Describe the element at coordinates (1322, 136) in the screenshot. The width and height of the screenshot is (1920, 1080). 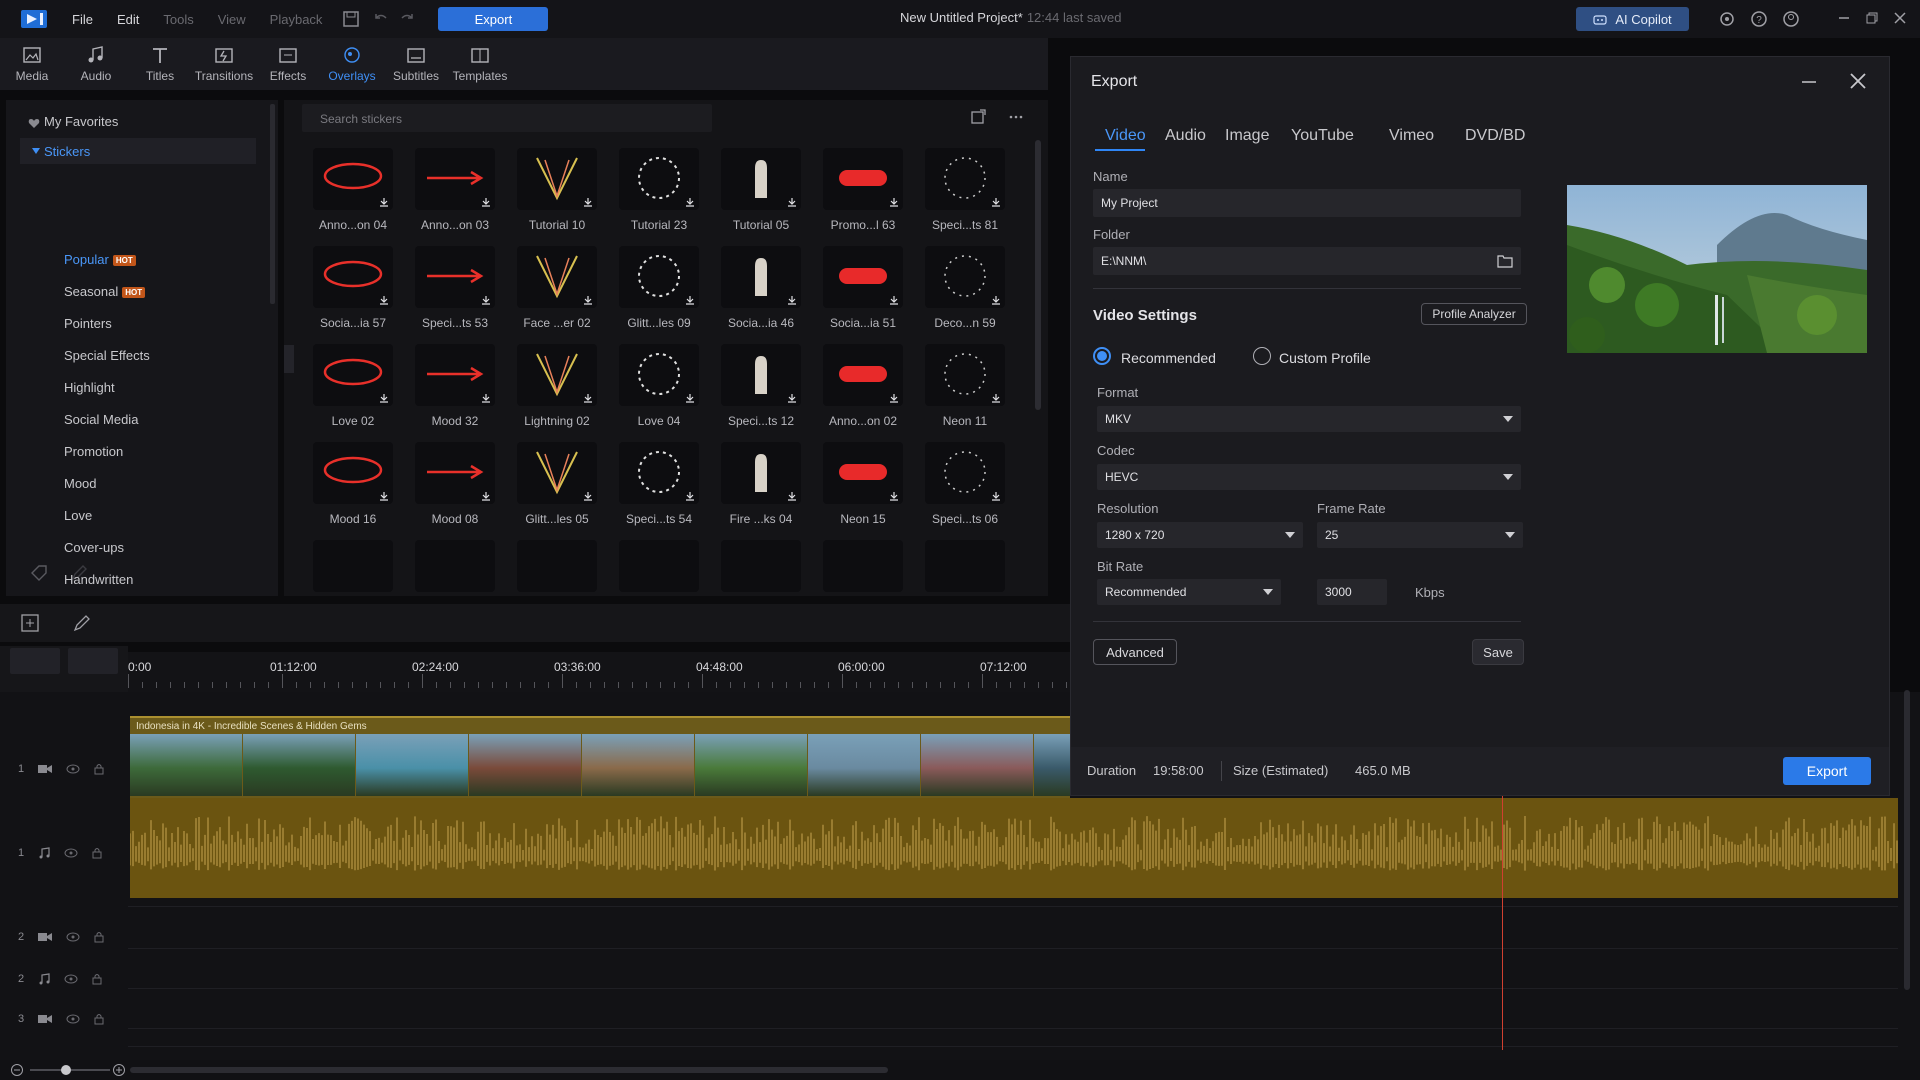
I see `tab-youtube: YouTube` at that location.